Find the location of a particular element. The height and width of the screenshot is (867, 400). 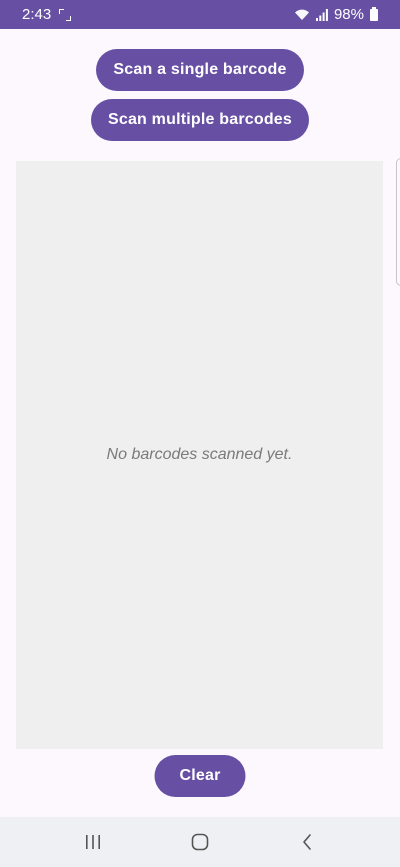

battery-icon is located at coordinates (374, 13).